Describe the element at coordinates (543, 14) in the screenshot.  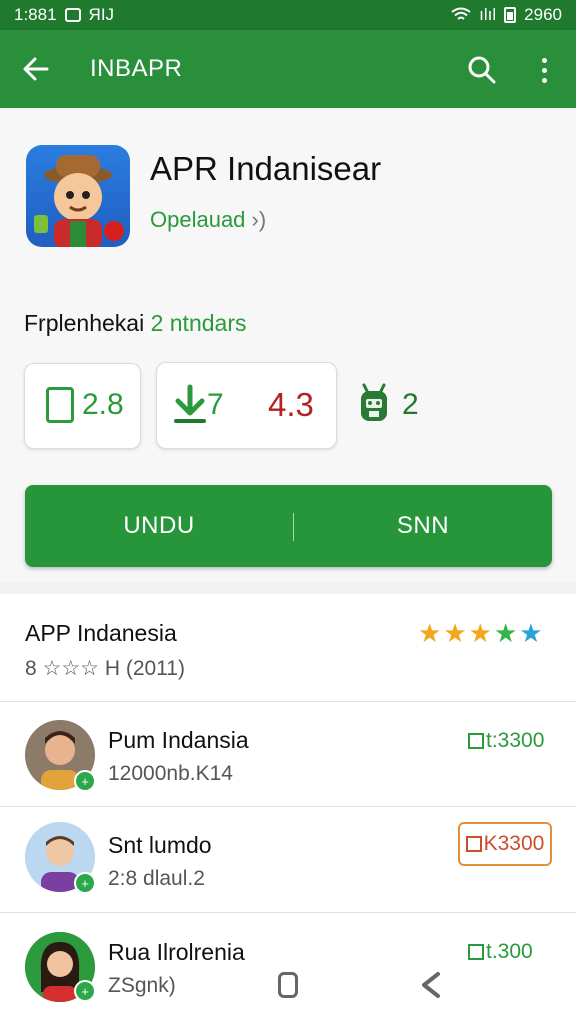
I see `battery-text: 2960` at that location.